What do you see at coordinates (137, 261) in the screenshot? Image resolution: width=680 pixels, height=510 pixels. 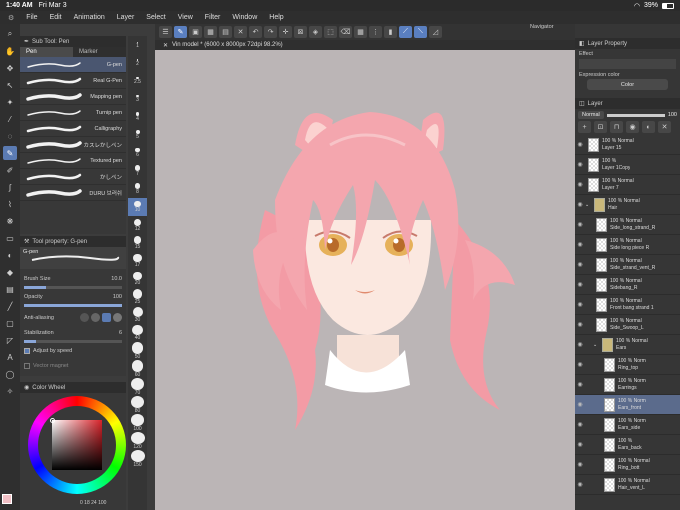 I see `brush-size-option: 17` at bounding box center [137, 261].